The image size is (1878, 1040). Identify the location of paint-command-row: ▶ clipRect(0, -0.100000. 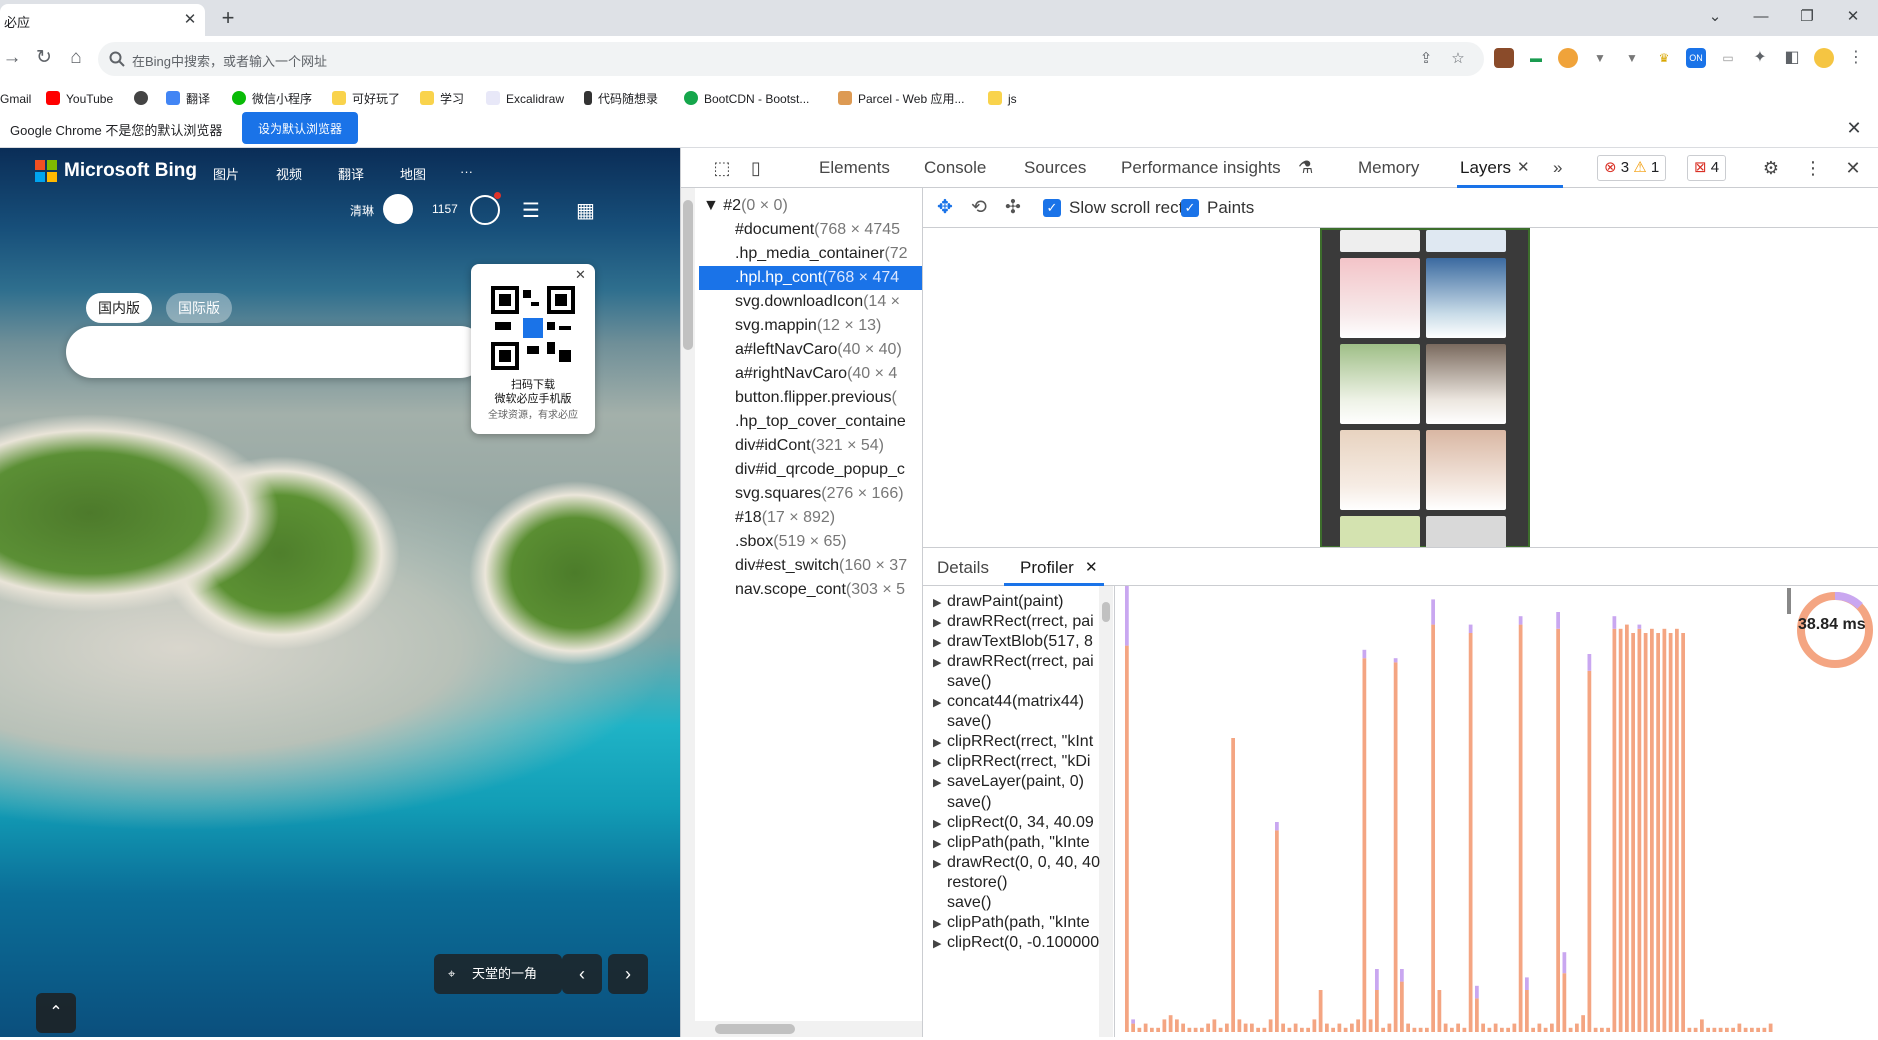
(1018, 943).